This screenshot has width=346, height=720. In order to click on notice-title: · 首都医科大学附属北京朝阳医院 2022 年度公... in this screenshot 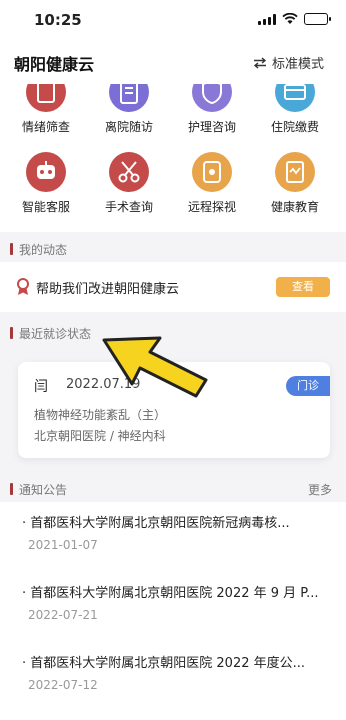, I will do `click(164, 663)`.